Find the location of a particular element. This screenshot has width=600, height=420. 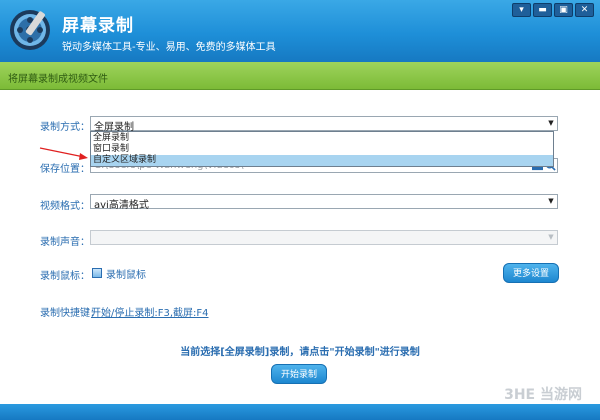

close-icon: ✕ is located at coordinates (584, 10).